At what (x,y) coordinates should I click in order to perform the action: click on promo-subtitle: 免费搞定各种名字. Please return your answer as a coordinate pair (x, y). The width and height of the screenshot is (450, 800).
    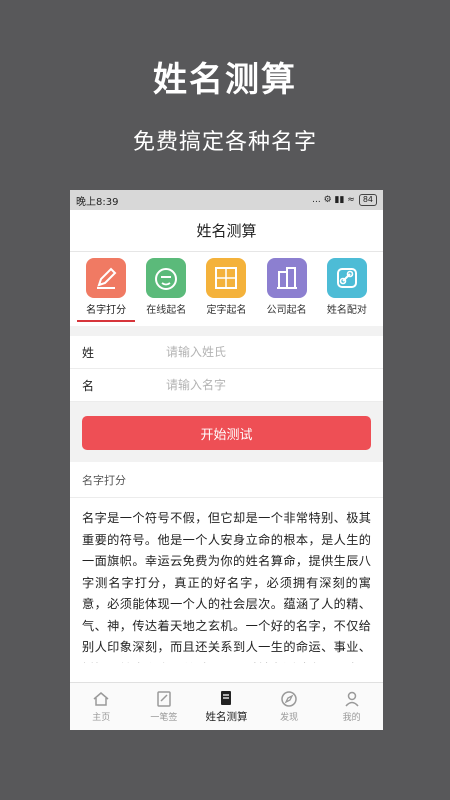
    Looking at the image, I should click on (224, 142).